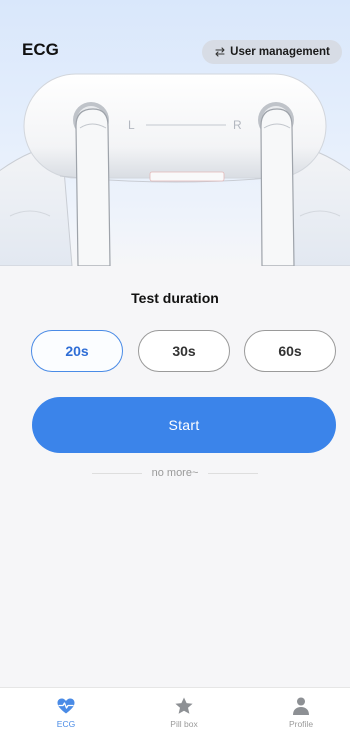 This screenshot has width=350, height=738. What do you see at coordinates (280, 52) in the screenshot?
I see `user-management-label: User management` at bounding box center [280, 52].